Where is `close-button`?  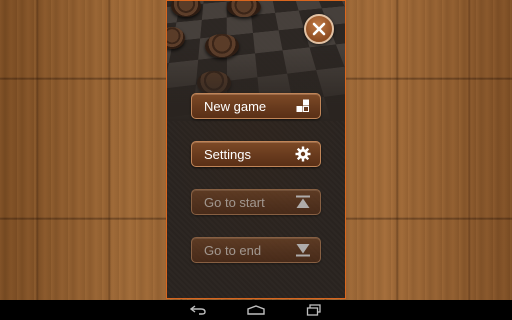 close-button is located at coordinates (319, 29).